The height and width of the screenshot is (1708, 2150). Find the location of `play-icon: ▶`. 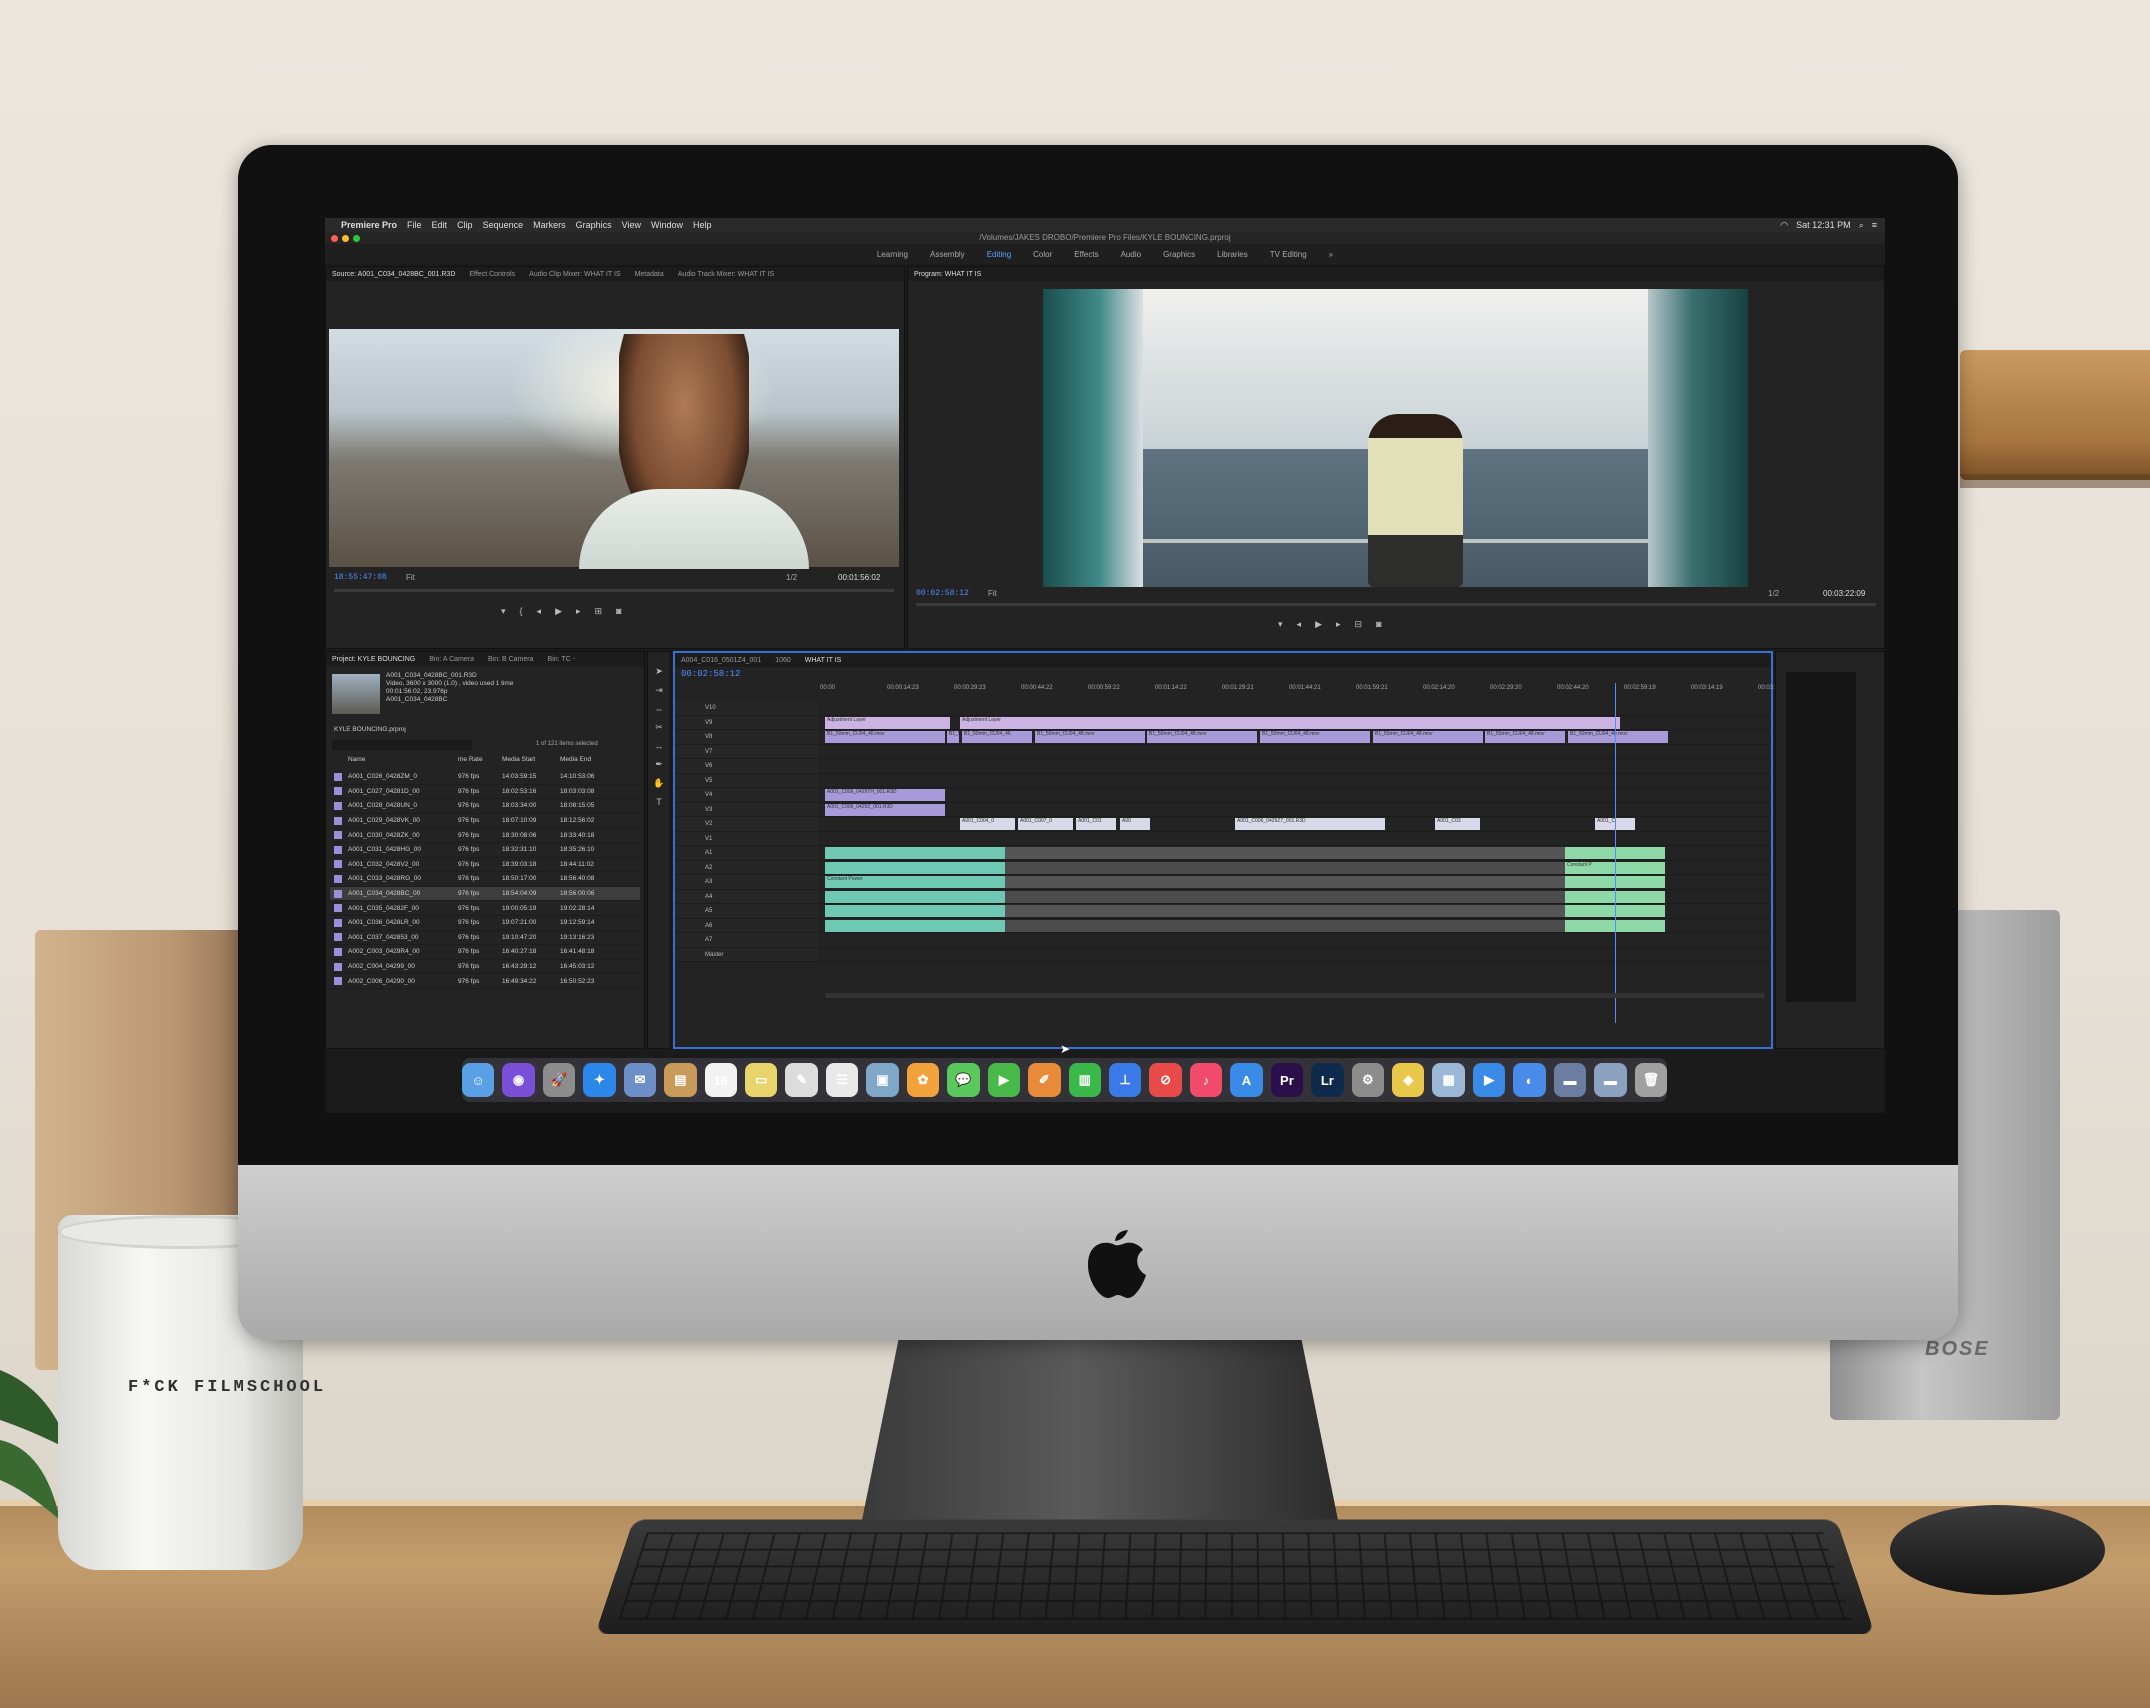

play-icon: ▶ is located at coordinates (558, 611).